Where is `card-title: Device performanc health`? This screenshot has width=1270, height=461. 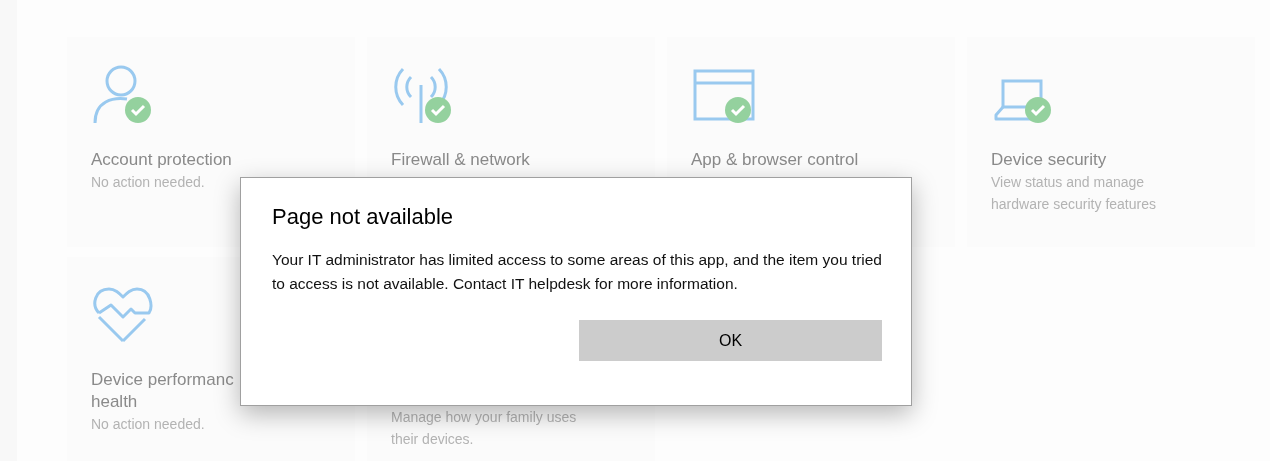 card-title: Device performanc health is located at coordinates (163, 391).